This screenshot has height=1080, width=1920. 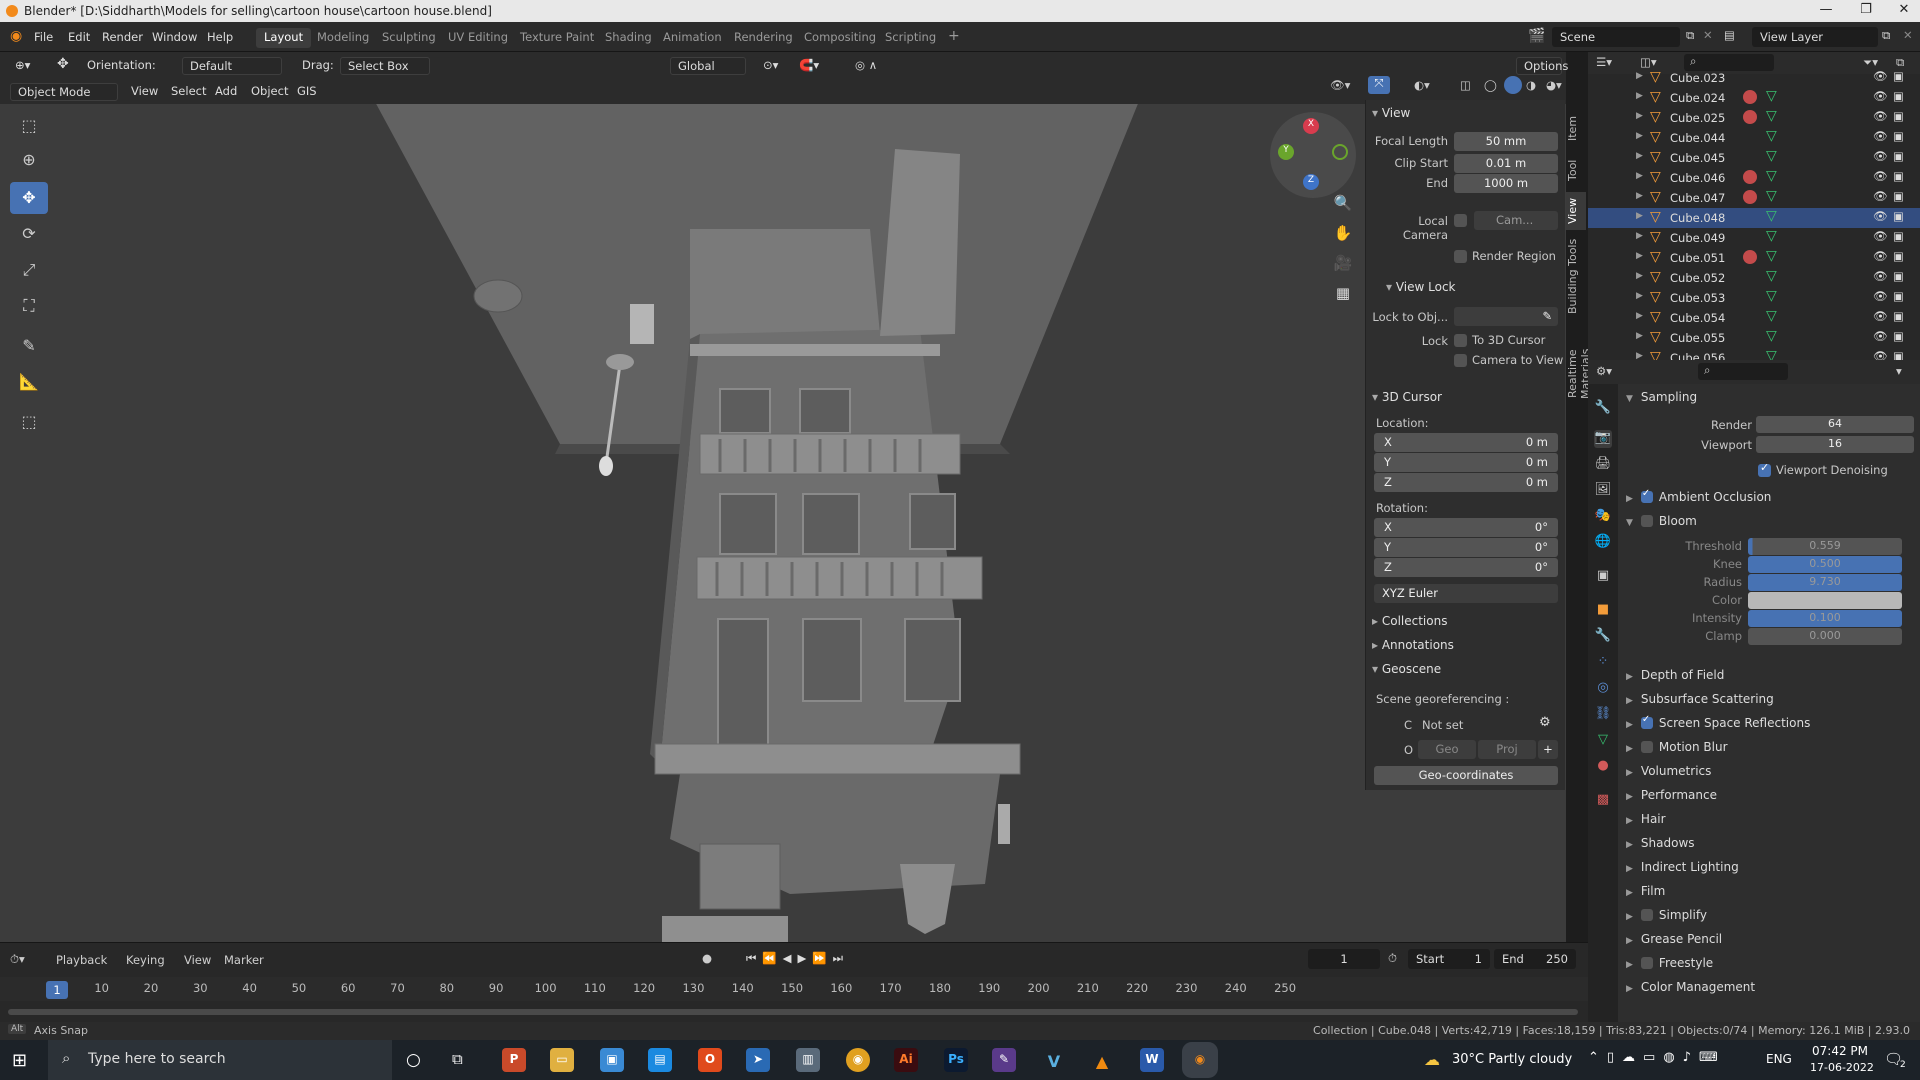 I want to click on camera-view-icon: 🎥, so click(x=1343, y=267).